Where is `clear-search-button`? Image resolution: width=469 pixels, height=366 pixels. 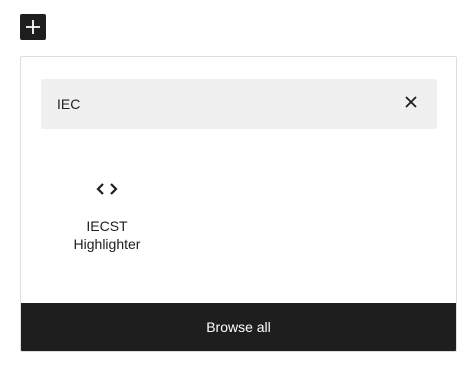 clear-search-button is located at coordinates (411, 104).